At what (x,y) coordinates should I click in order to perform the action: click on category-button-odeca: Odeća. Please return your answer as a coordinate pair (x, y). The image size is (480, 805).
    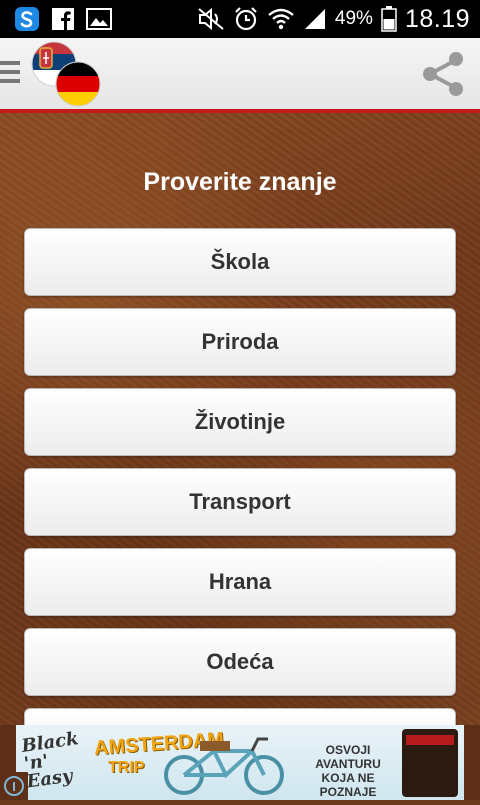
    Looking at the image, I should click on (240, 662).